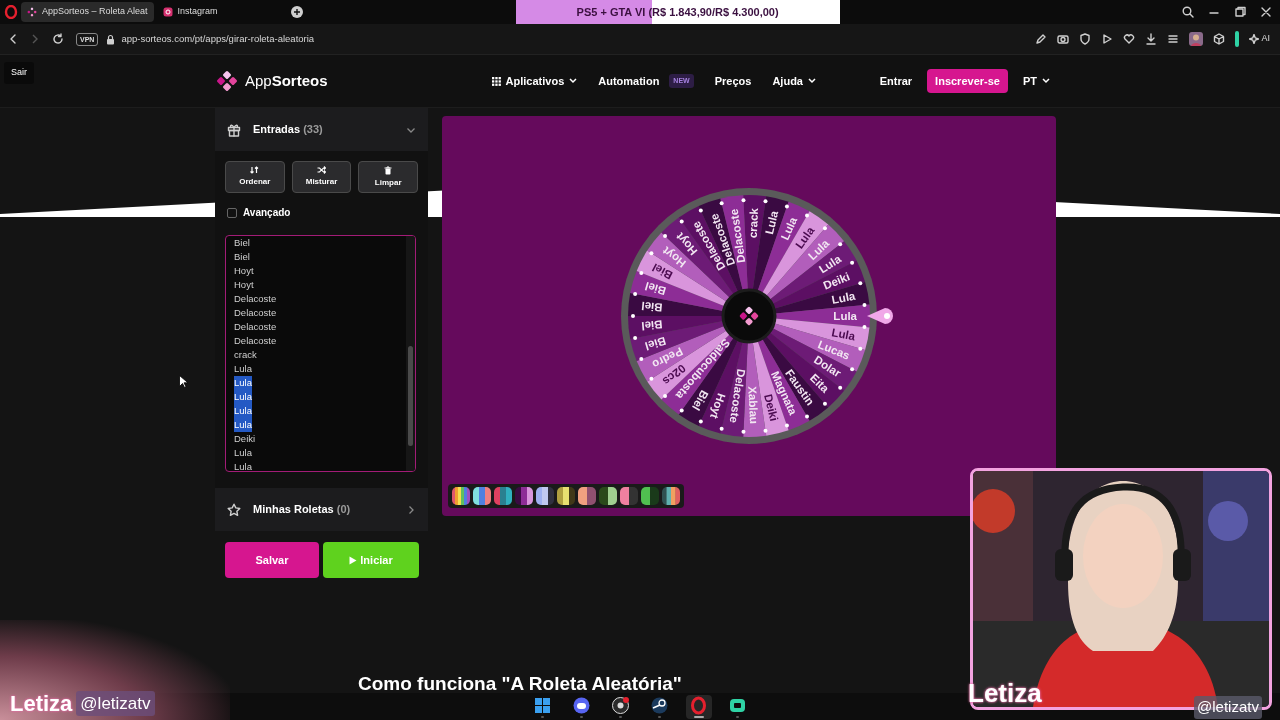  Describe the element at coordinates (794, 81) in the screenshot. I see `nav-link: Ajuda` at that location.